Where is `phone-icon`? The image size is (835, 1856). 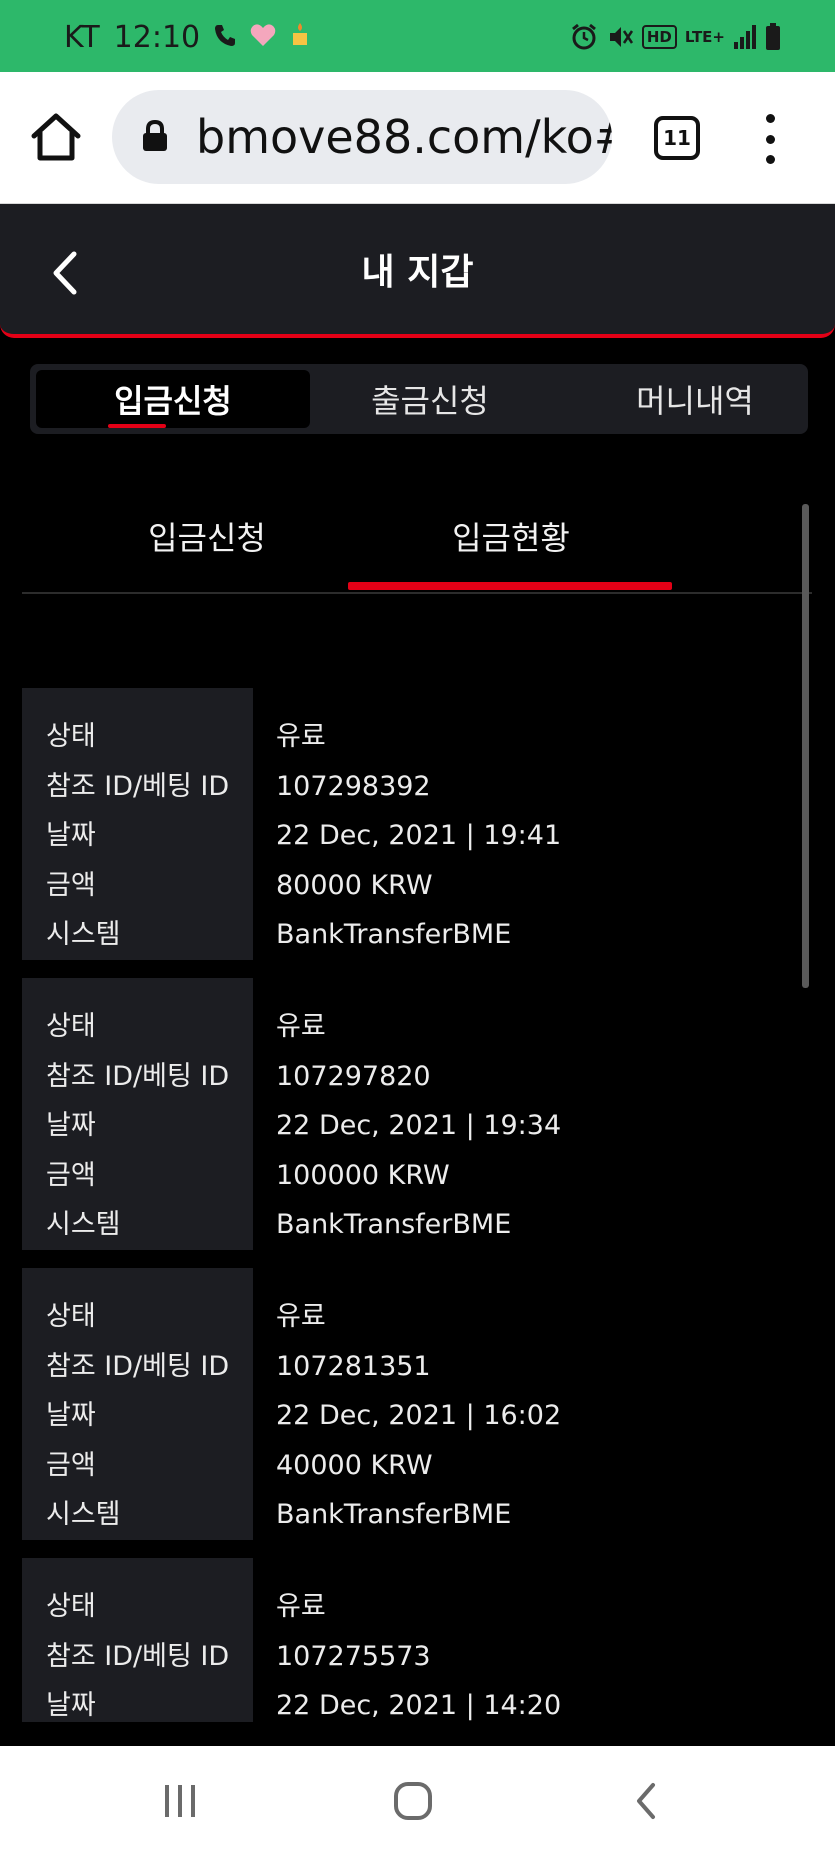 phone-icon is located at coordinates (225, 37).